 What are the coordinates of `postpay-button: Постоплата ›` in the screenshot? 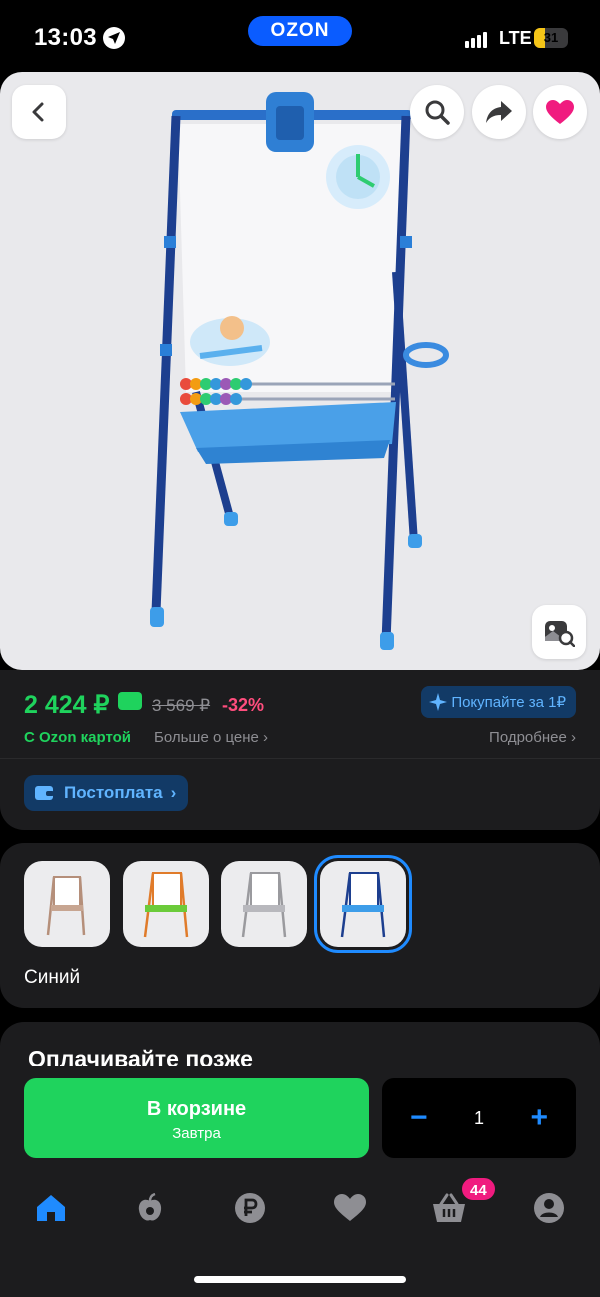 It's located at (106, 793).